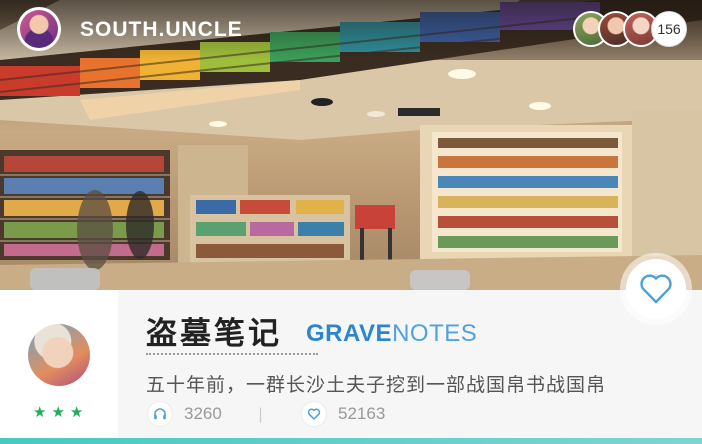 This screenshot has width=702, height=444. I want to click on title-en-strong: GRAVE, so click(349, 333).